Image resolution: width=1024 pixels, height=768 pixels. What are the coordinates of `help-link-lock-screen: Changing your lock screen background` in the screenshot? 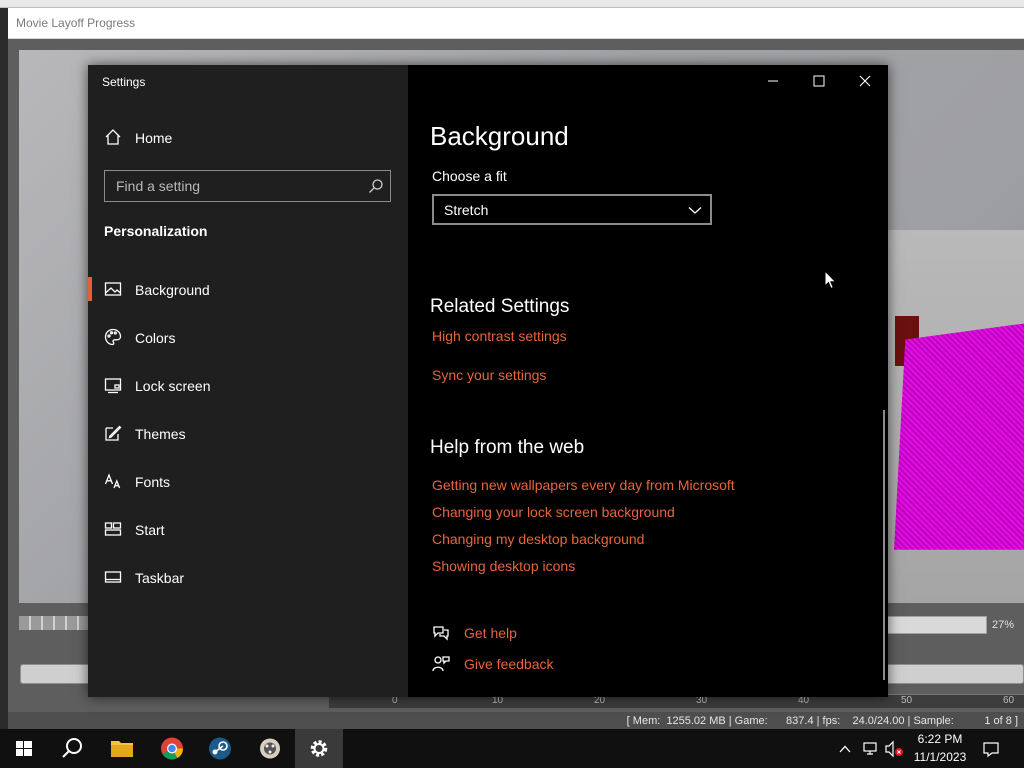 It's located at (553, 512).